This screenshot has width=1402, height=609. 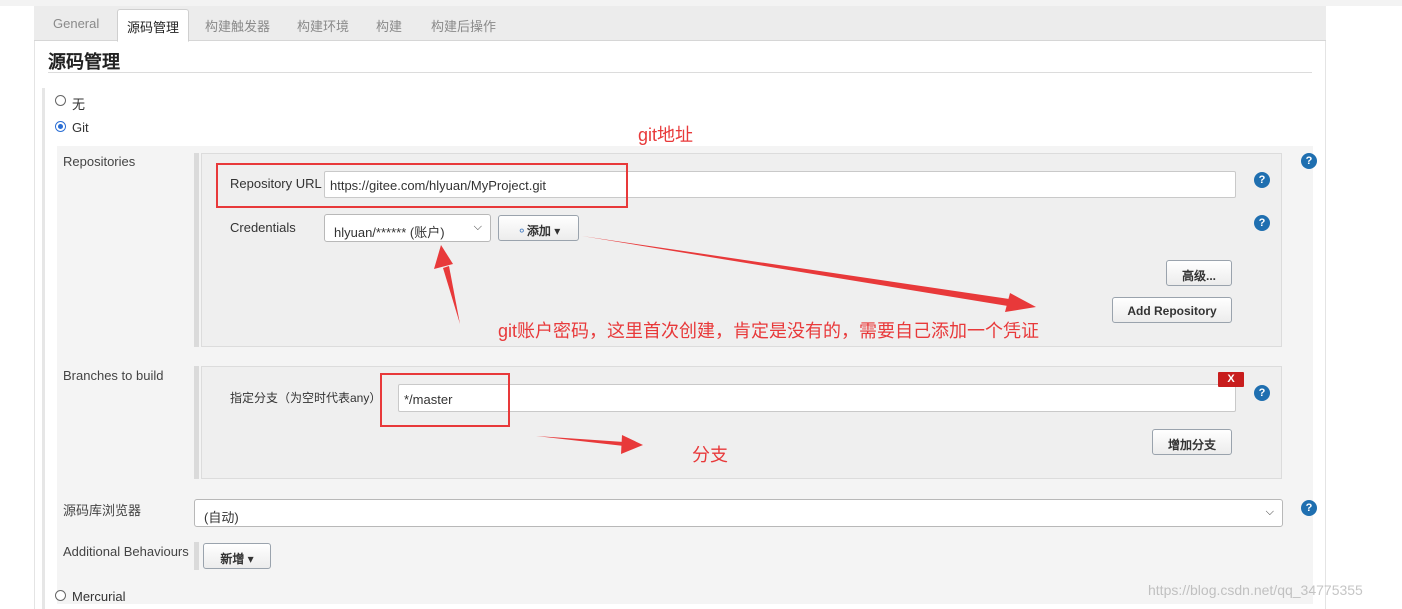 I want to click on watermark: https://blog.csdn.net/qq_34775355, so click(x=1255, y=590).